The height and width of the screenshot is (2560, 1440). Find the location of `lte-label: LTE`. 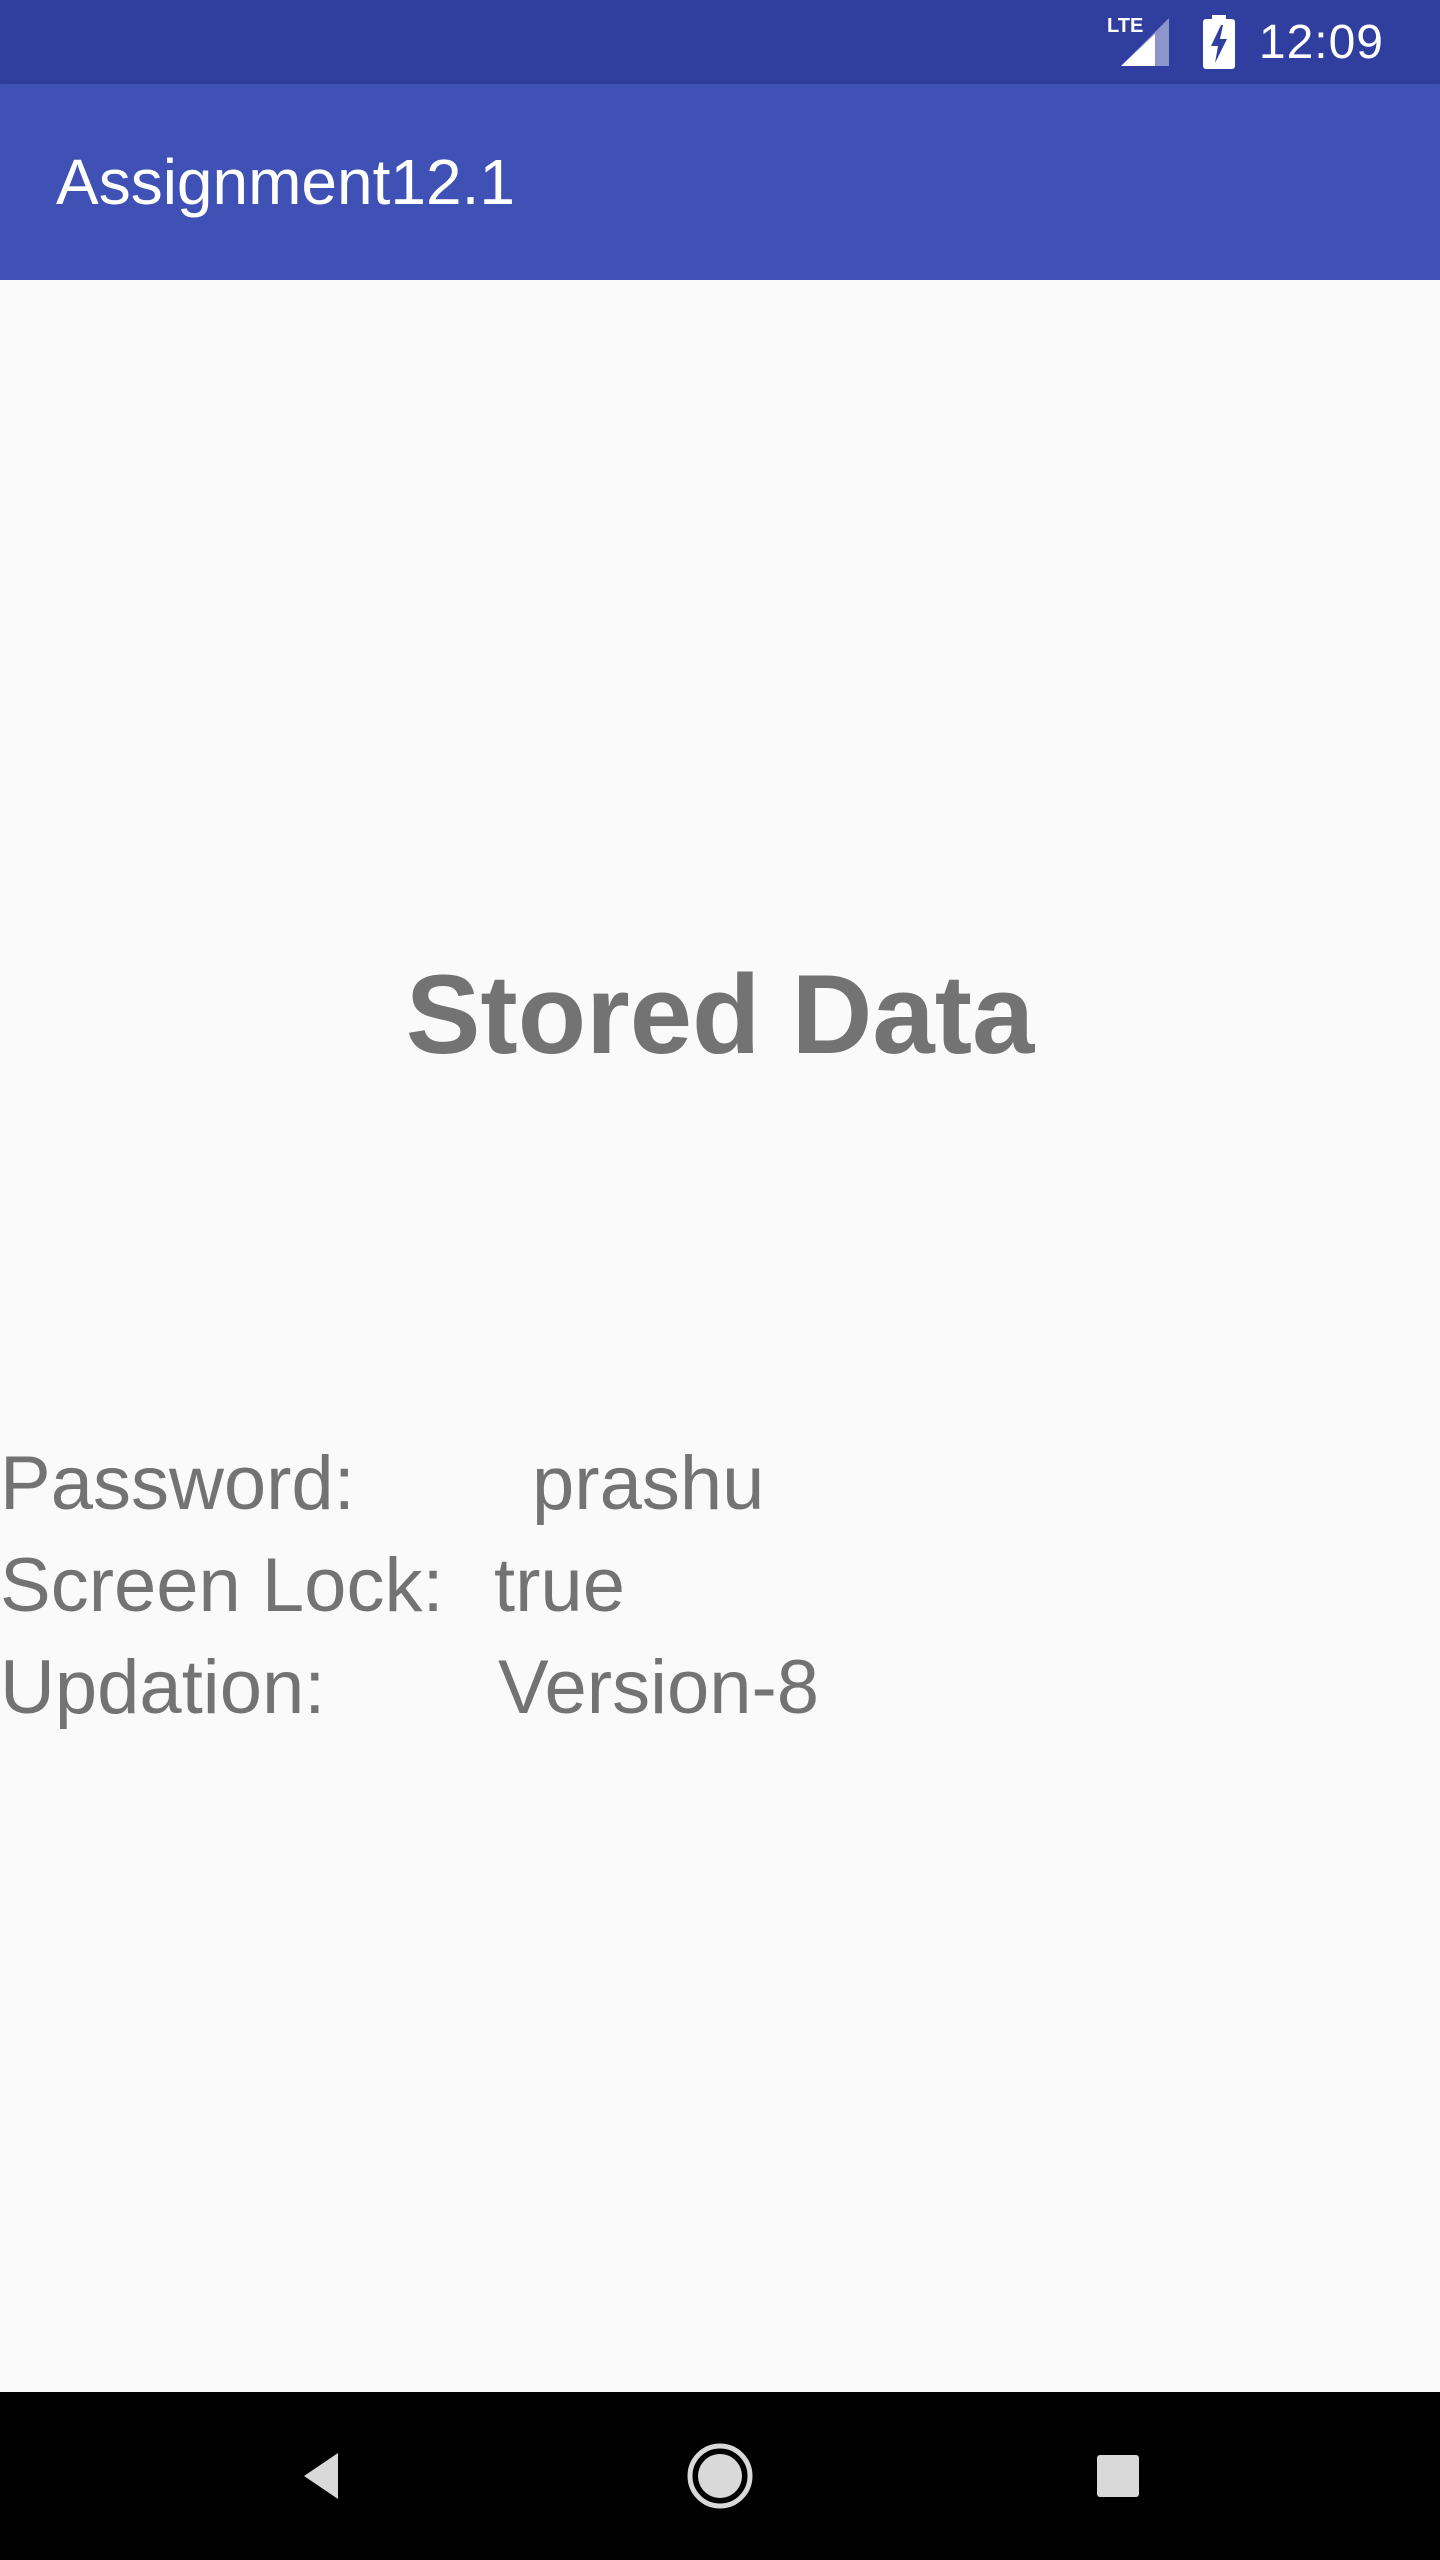

lte-label: LTE is located at coordinates (1125, 26).